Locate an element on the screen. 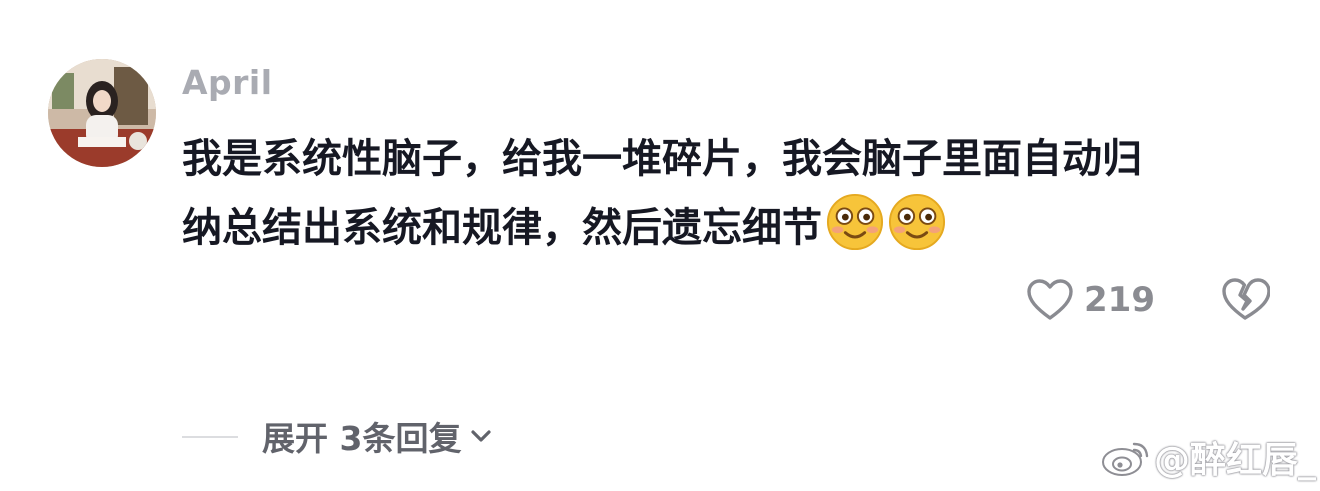 The image size is (1320, 491). comment-text-line-1: 我是系统性脑子，给我一堆碎片，我会脑子里面自动归 is located at coordinates (662, 159).